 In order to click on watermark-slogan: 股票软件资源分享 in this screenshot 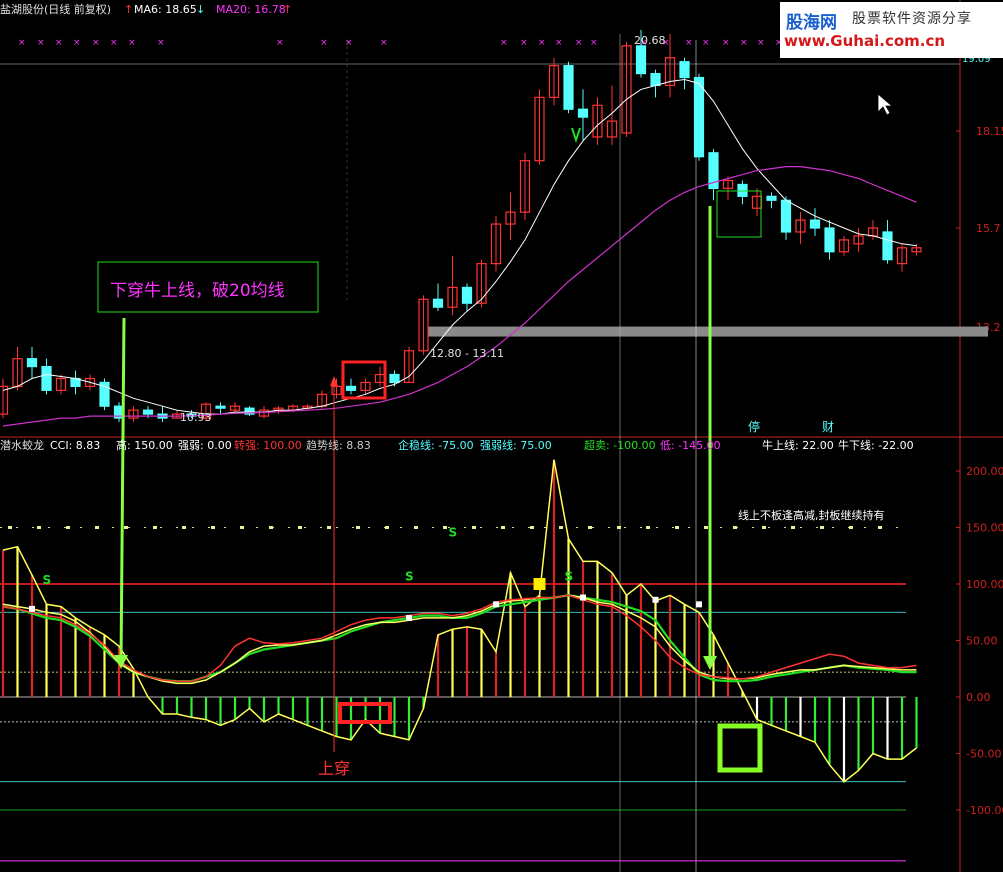, I will do `click(912, 19)`.